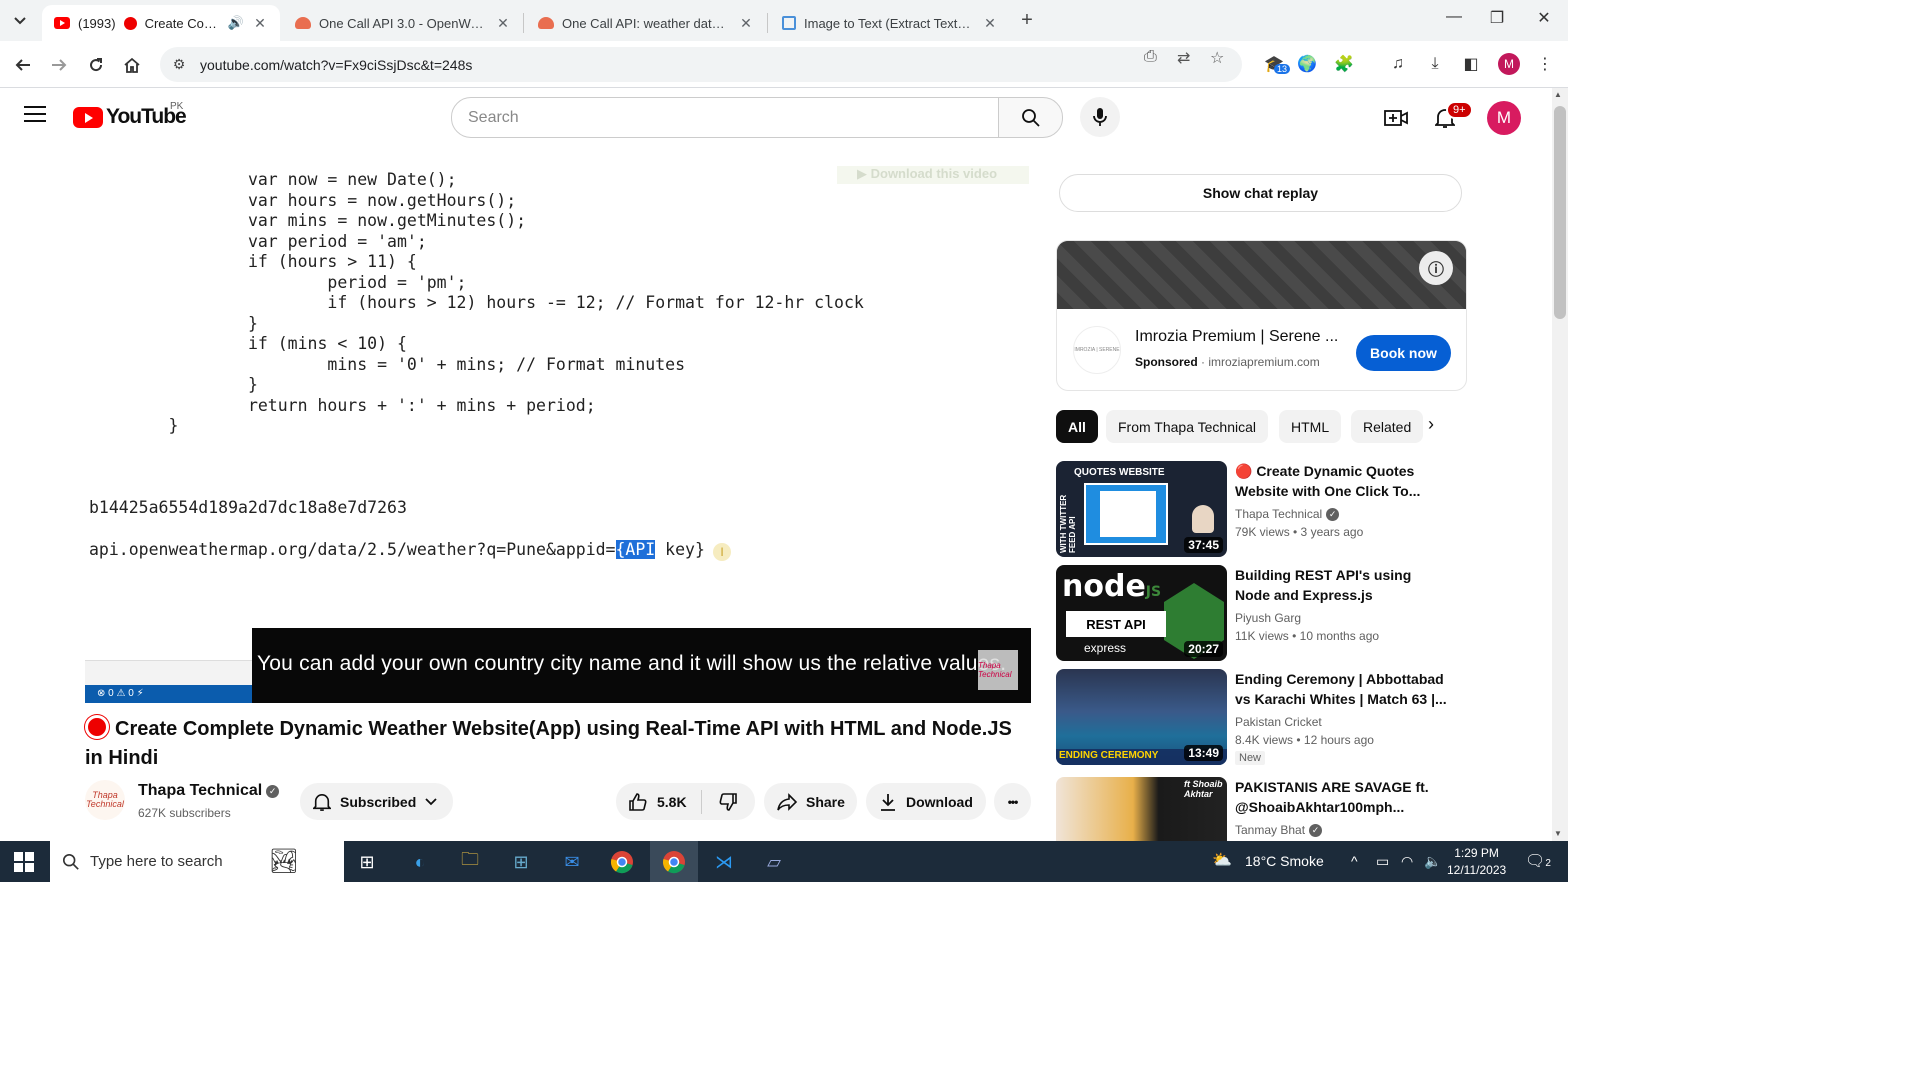  I want to click on rec-channel: Tanmay Bhat ✓, so click(1279, 830).